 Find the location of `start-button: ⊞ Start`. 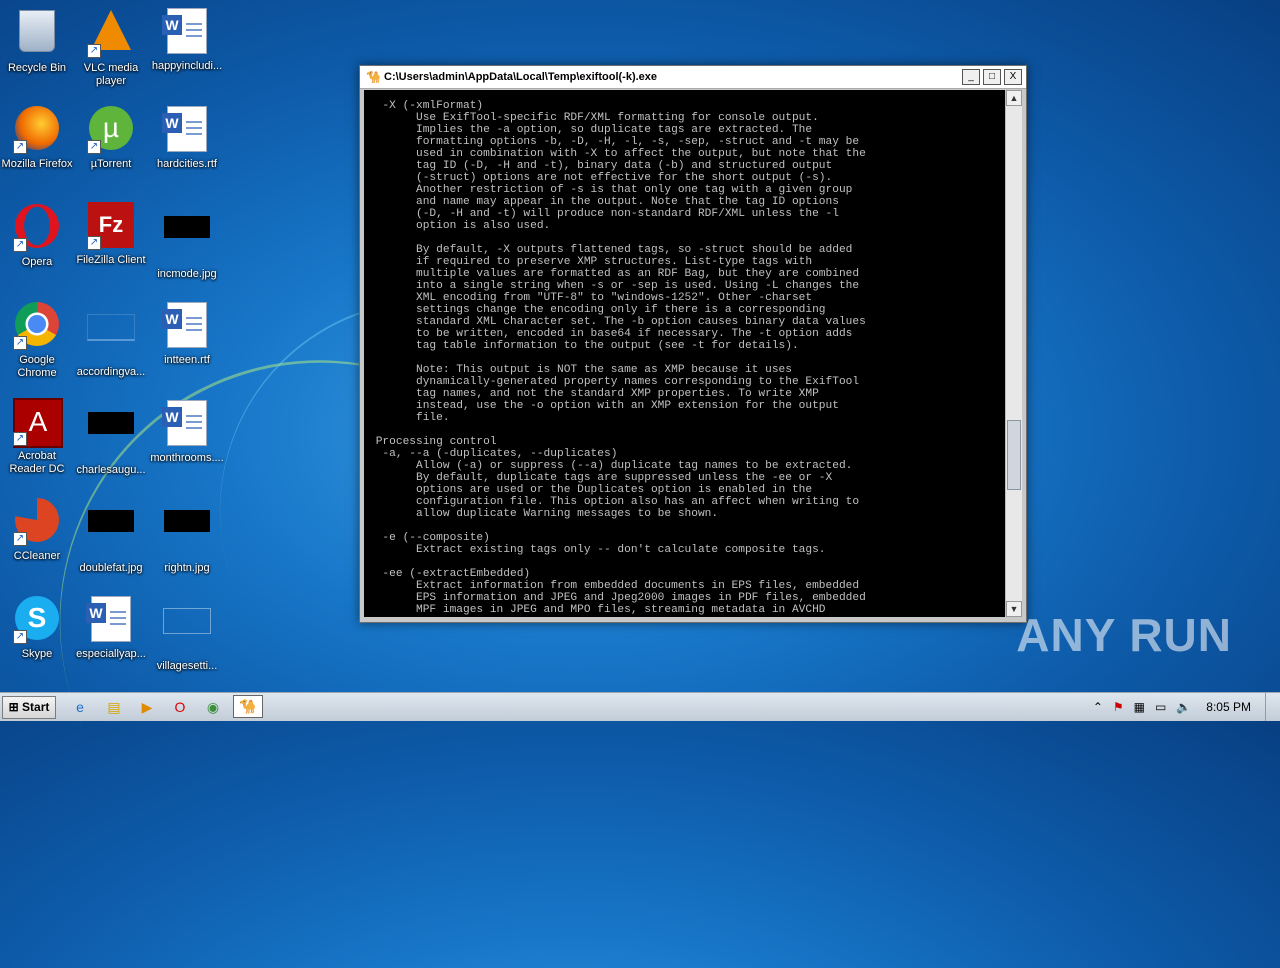

start-button: ⊞ Start is located at coordinates (29, 707).